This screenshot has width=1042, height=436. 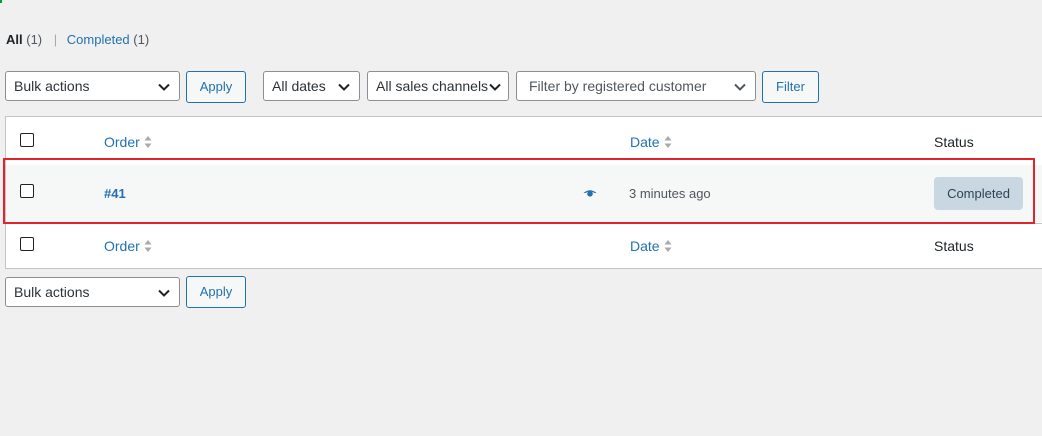 I want to click on apply-button-bottom: Apply, so click(x=216, y=292).